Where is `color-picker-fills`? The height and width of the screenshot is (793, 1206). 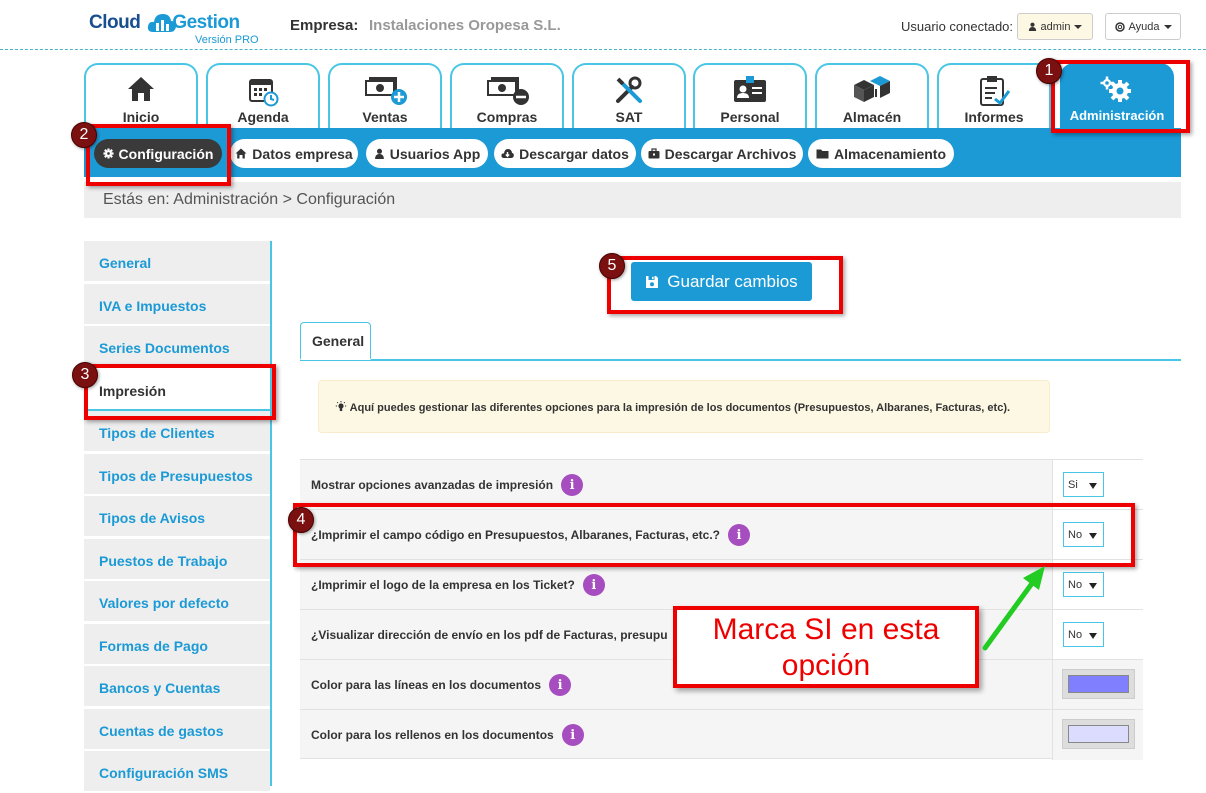
color-picker-fills is located at coordinates (1098, 734).